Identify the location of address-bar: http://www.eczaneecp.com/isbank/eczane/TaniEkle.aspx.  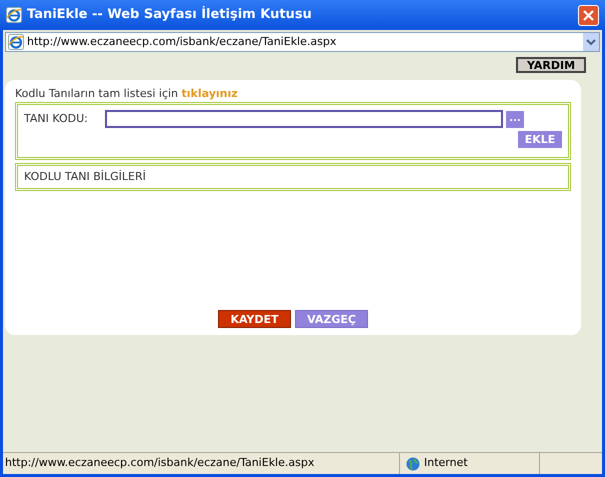
(302, 42).